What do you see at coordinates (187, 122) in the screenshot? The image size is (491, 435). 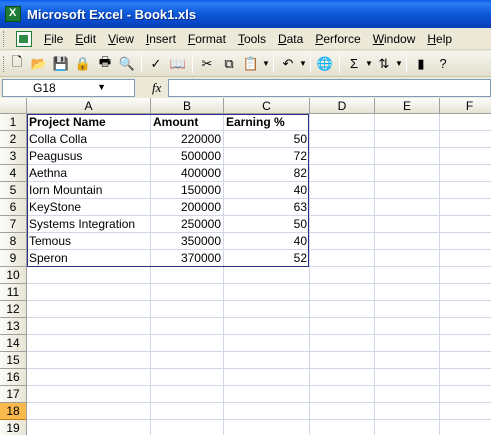 I see `cell-b1: Amount` at bounding box center [187, 122].